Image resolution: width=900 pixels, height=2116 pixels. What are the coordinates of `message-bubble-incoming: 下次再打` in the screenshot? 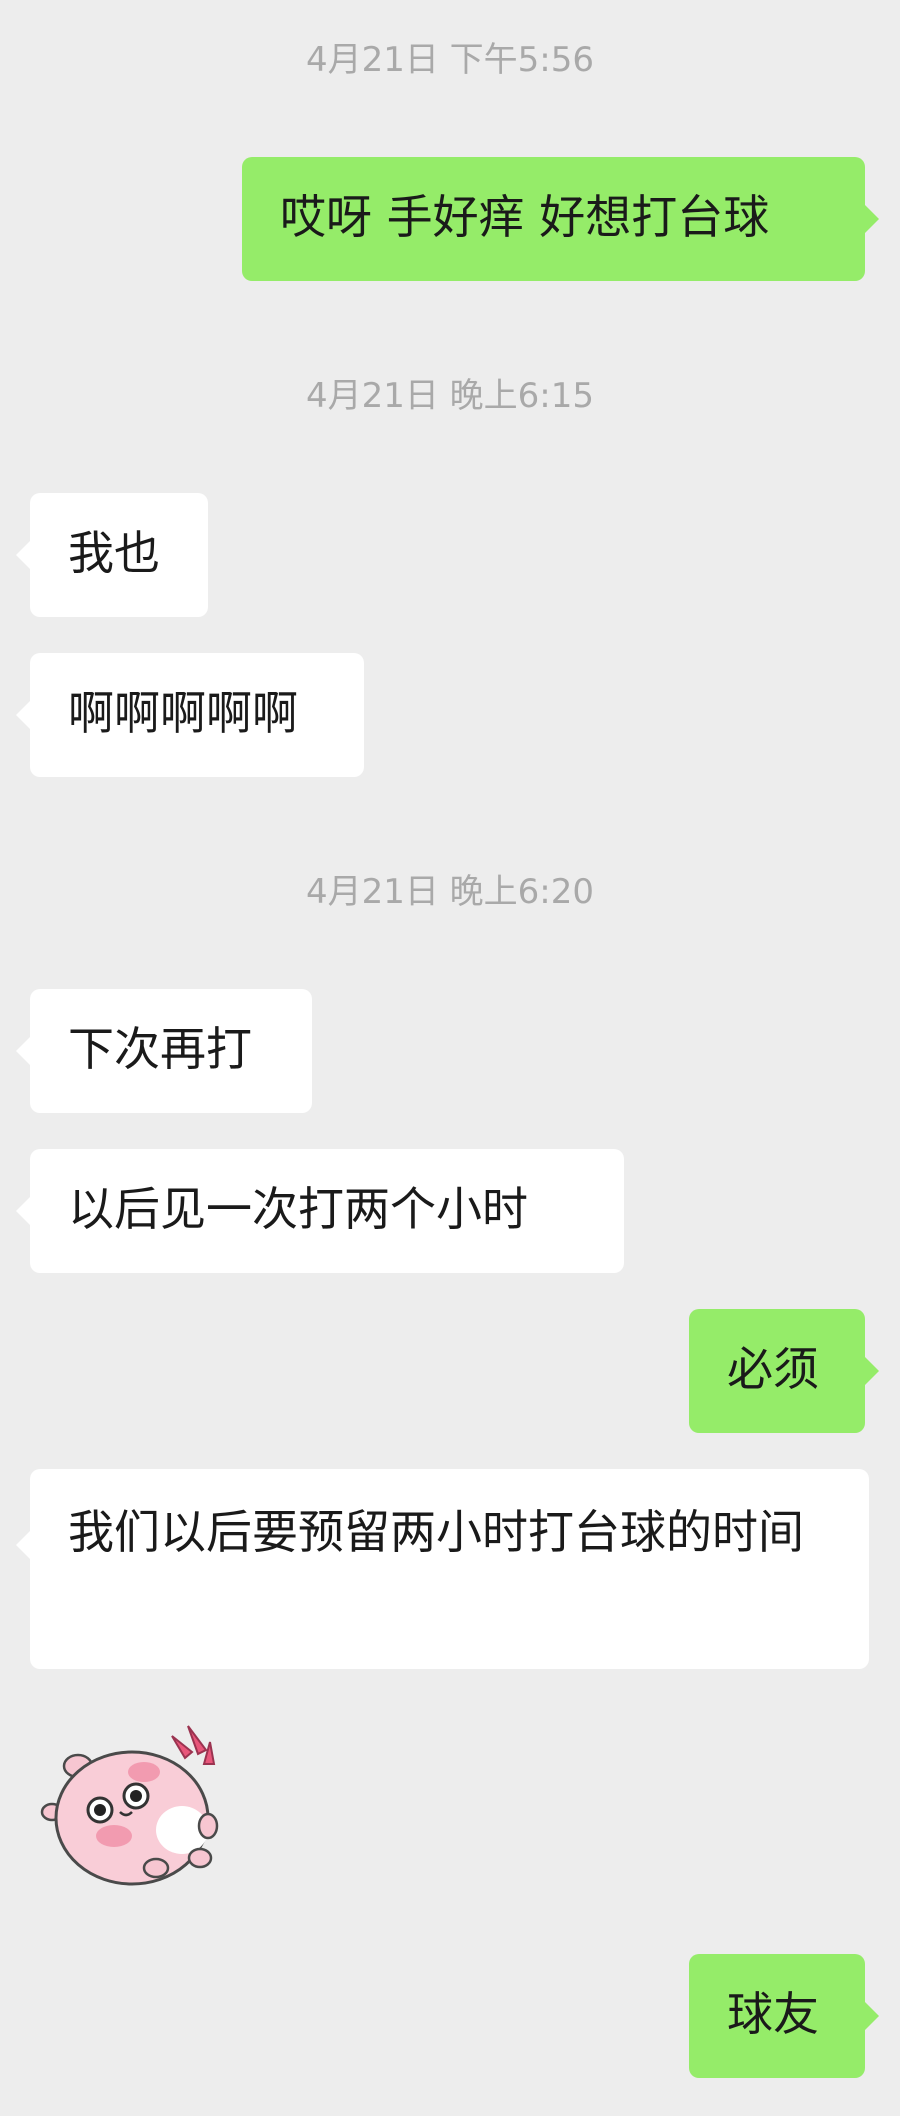 It's located at (164, 1051).